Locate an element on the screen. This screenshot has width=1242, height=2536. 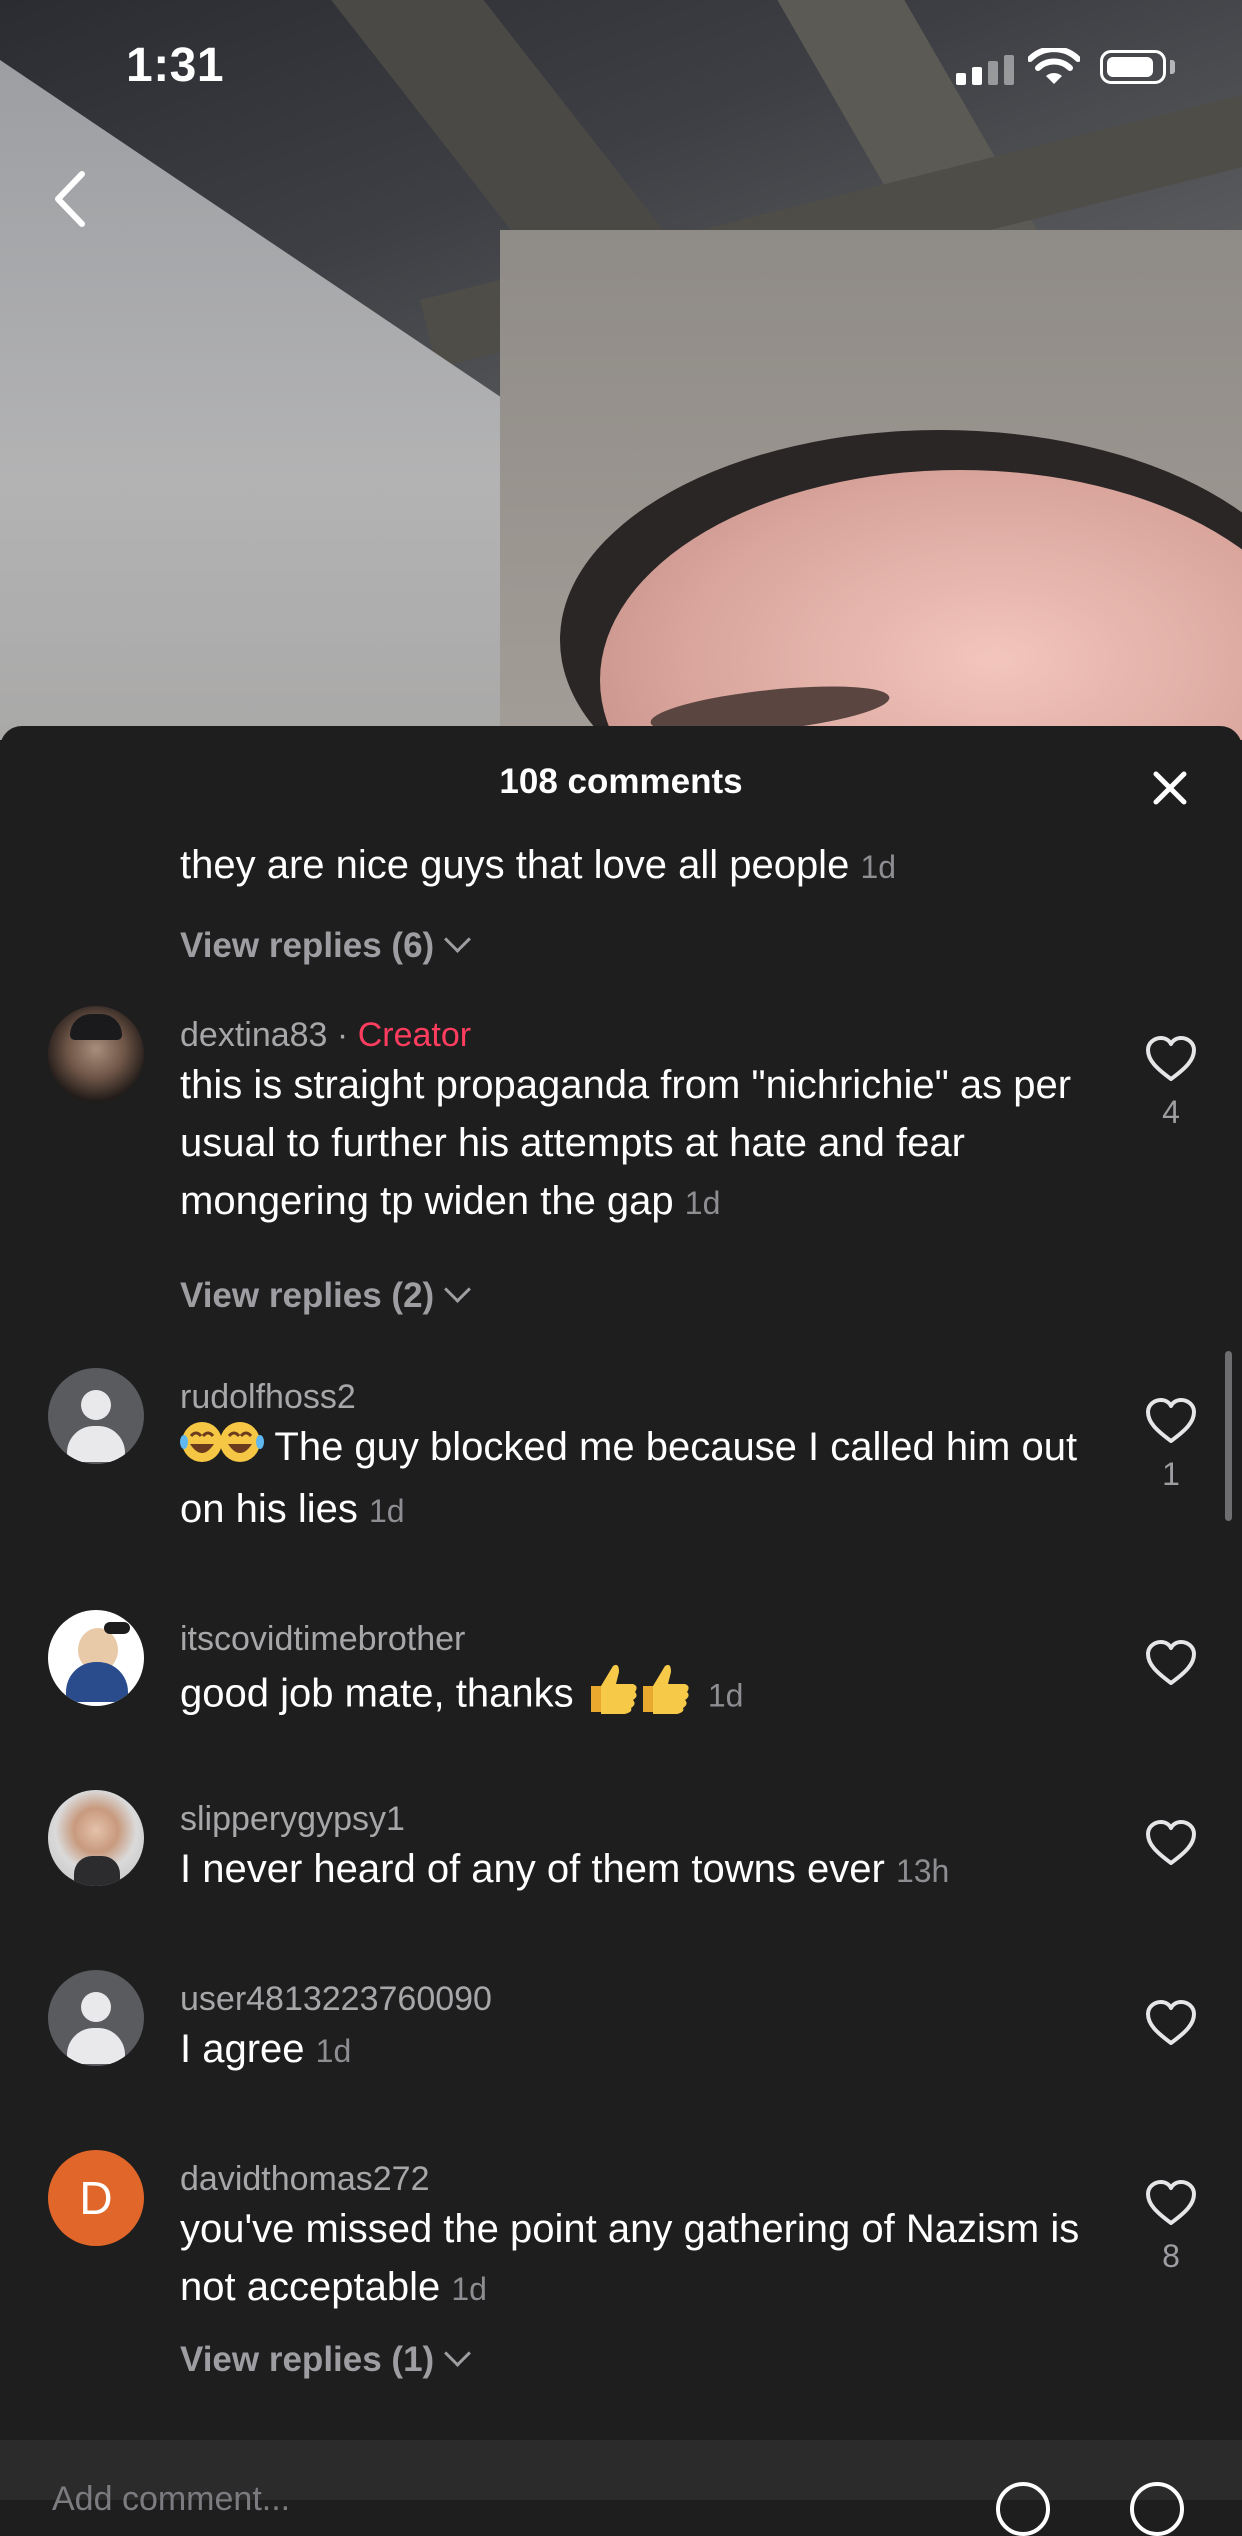
avatar-initial: D is located at coordinates (96, 2198).